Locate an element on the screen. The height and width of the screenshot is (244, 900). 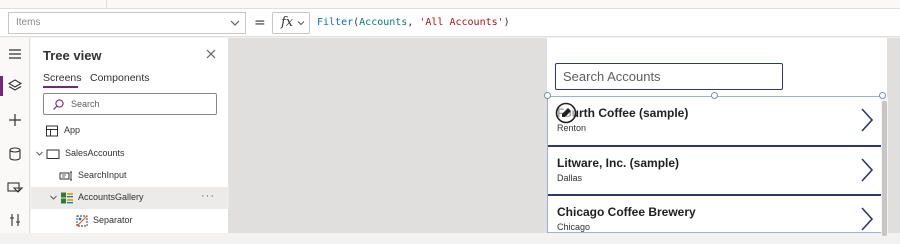
fx-button: fx is located at coordinates (291, 23).